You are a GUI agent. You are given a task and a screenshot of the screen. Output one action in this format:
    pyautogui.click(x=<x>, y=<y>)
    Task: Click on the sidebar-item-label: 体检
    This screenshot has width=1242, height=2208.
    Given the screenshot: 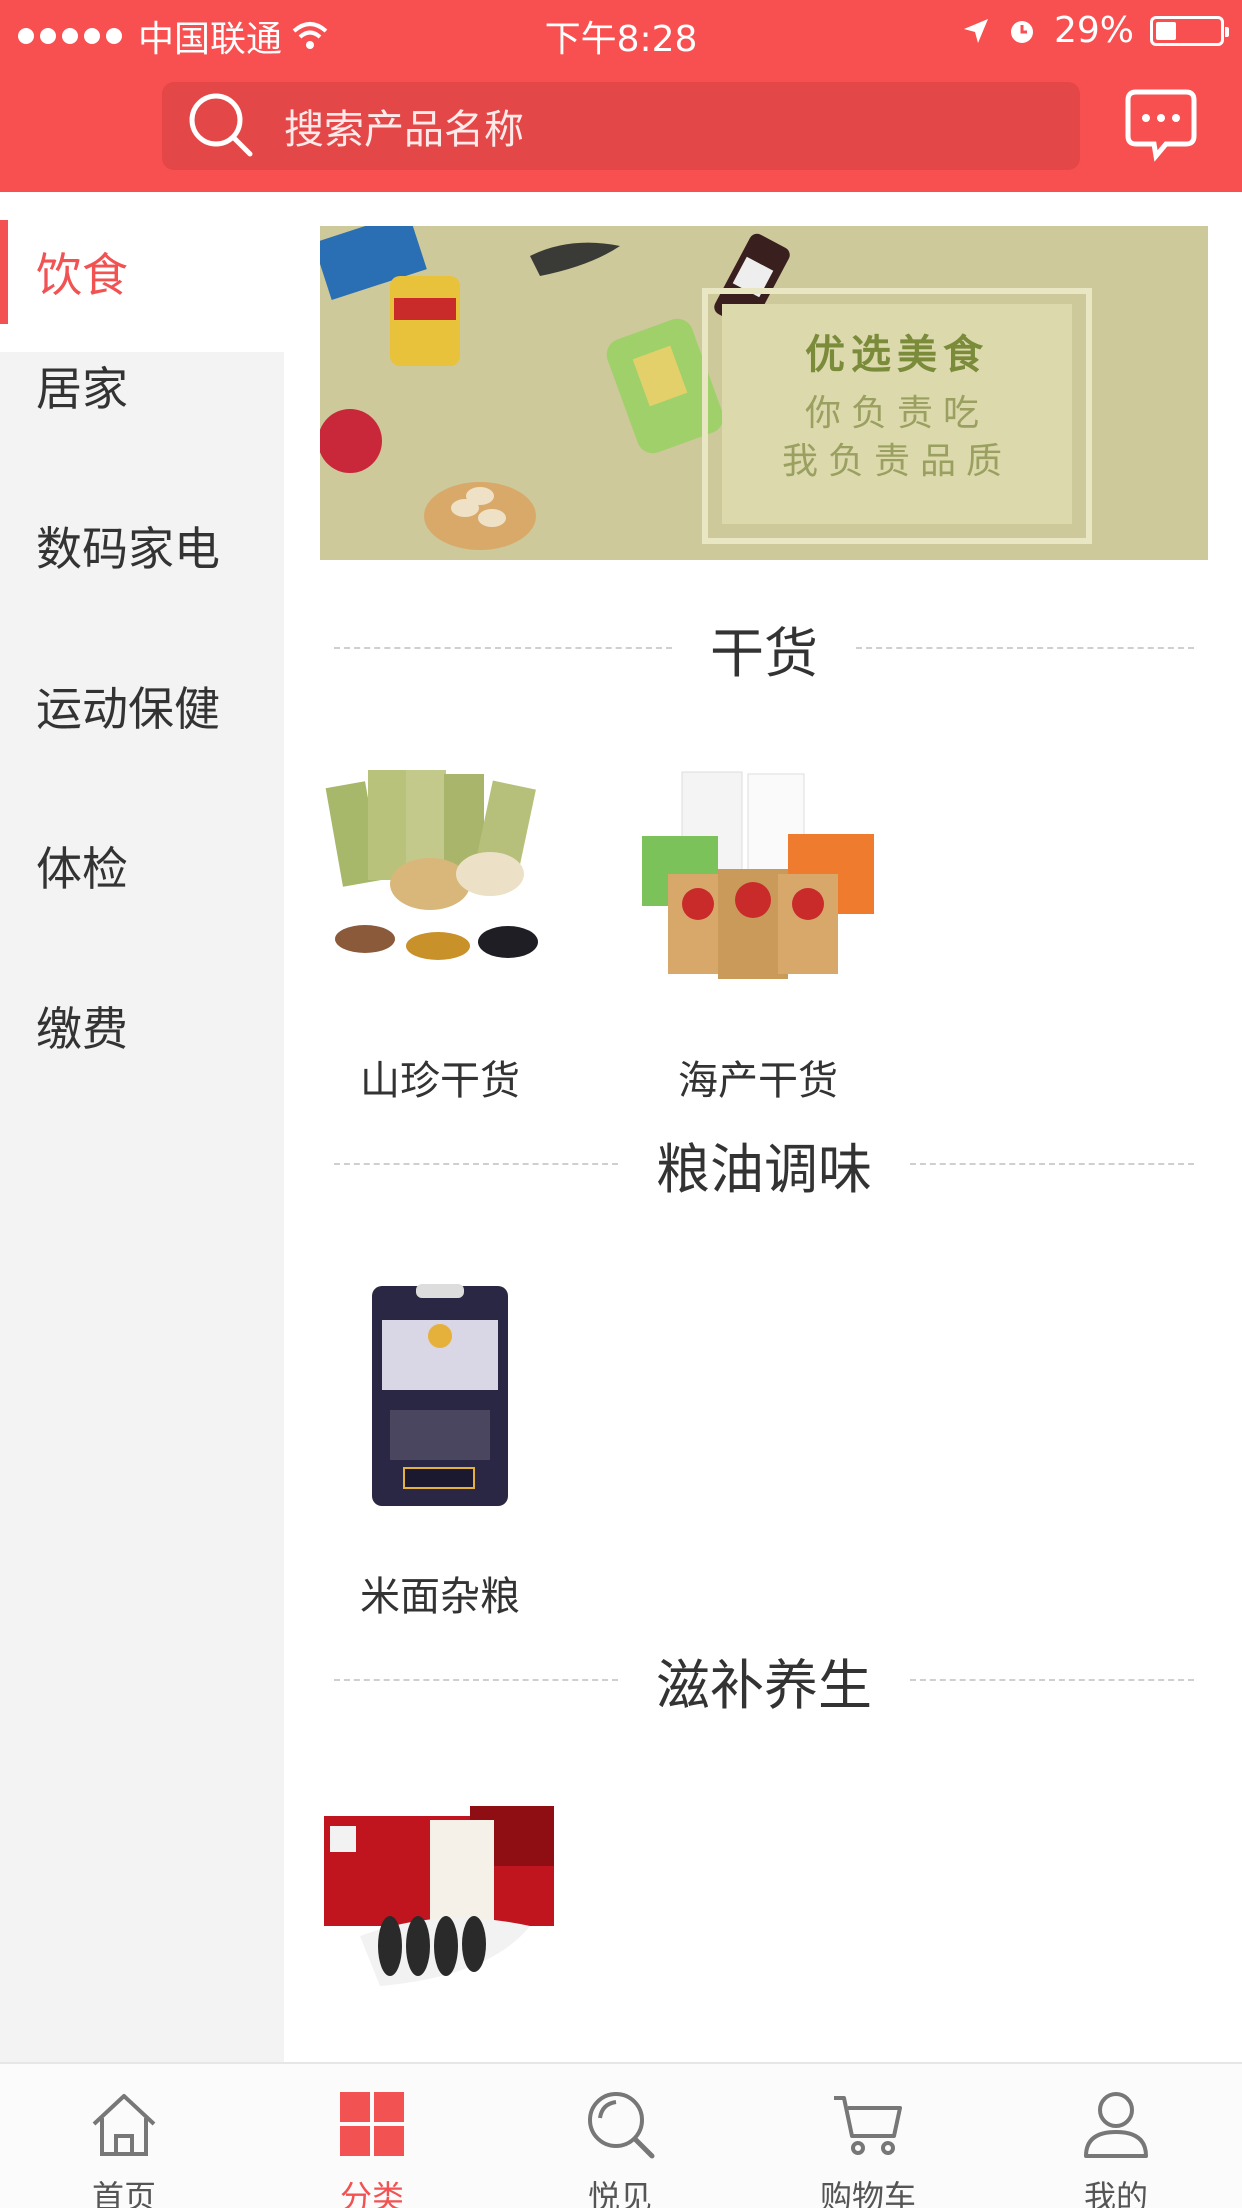 What is the action you would take?
    pyautogui.click(x=82, y=869)
    